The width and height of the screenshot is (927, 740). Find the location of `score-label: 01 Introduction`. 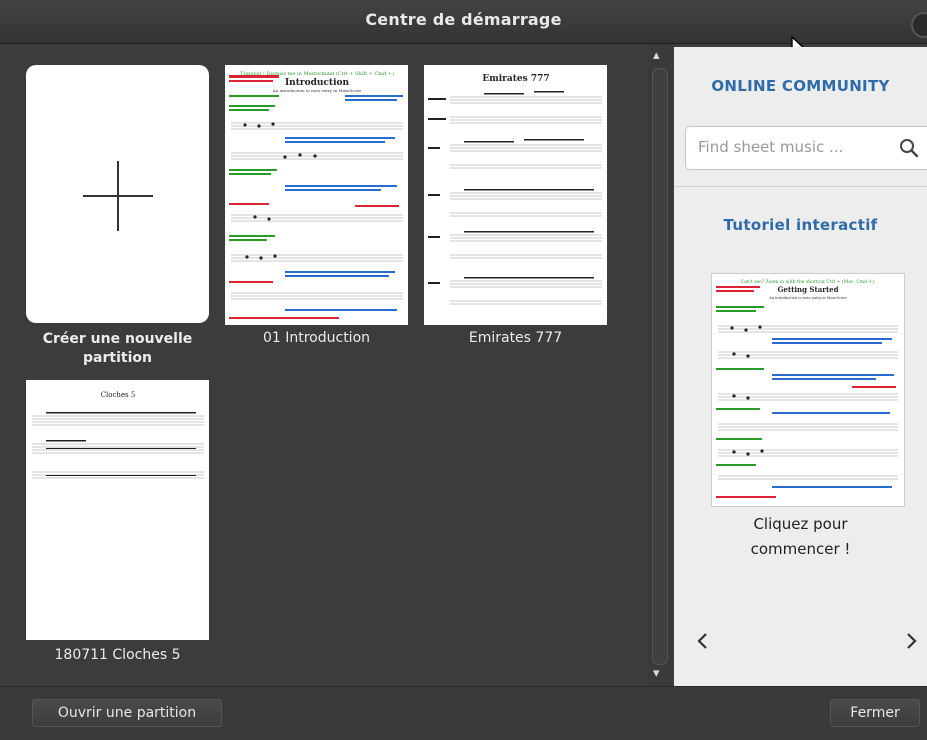

score-label: 01 Introduction is located at coordinates (316, 338).